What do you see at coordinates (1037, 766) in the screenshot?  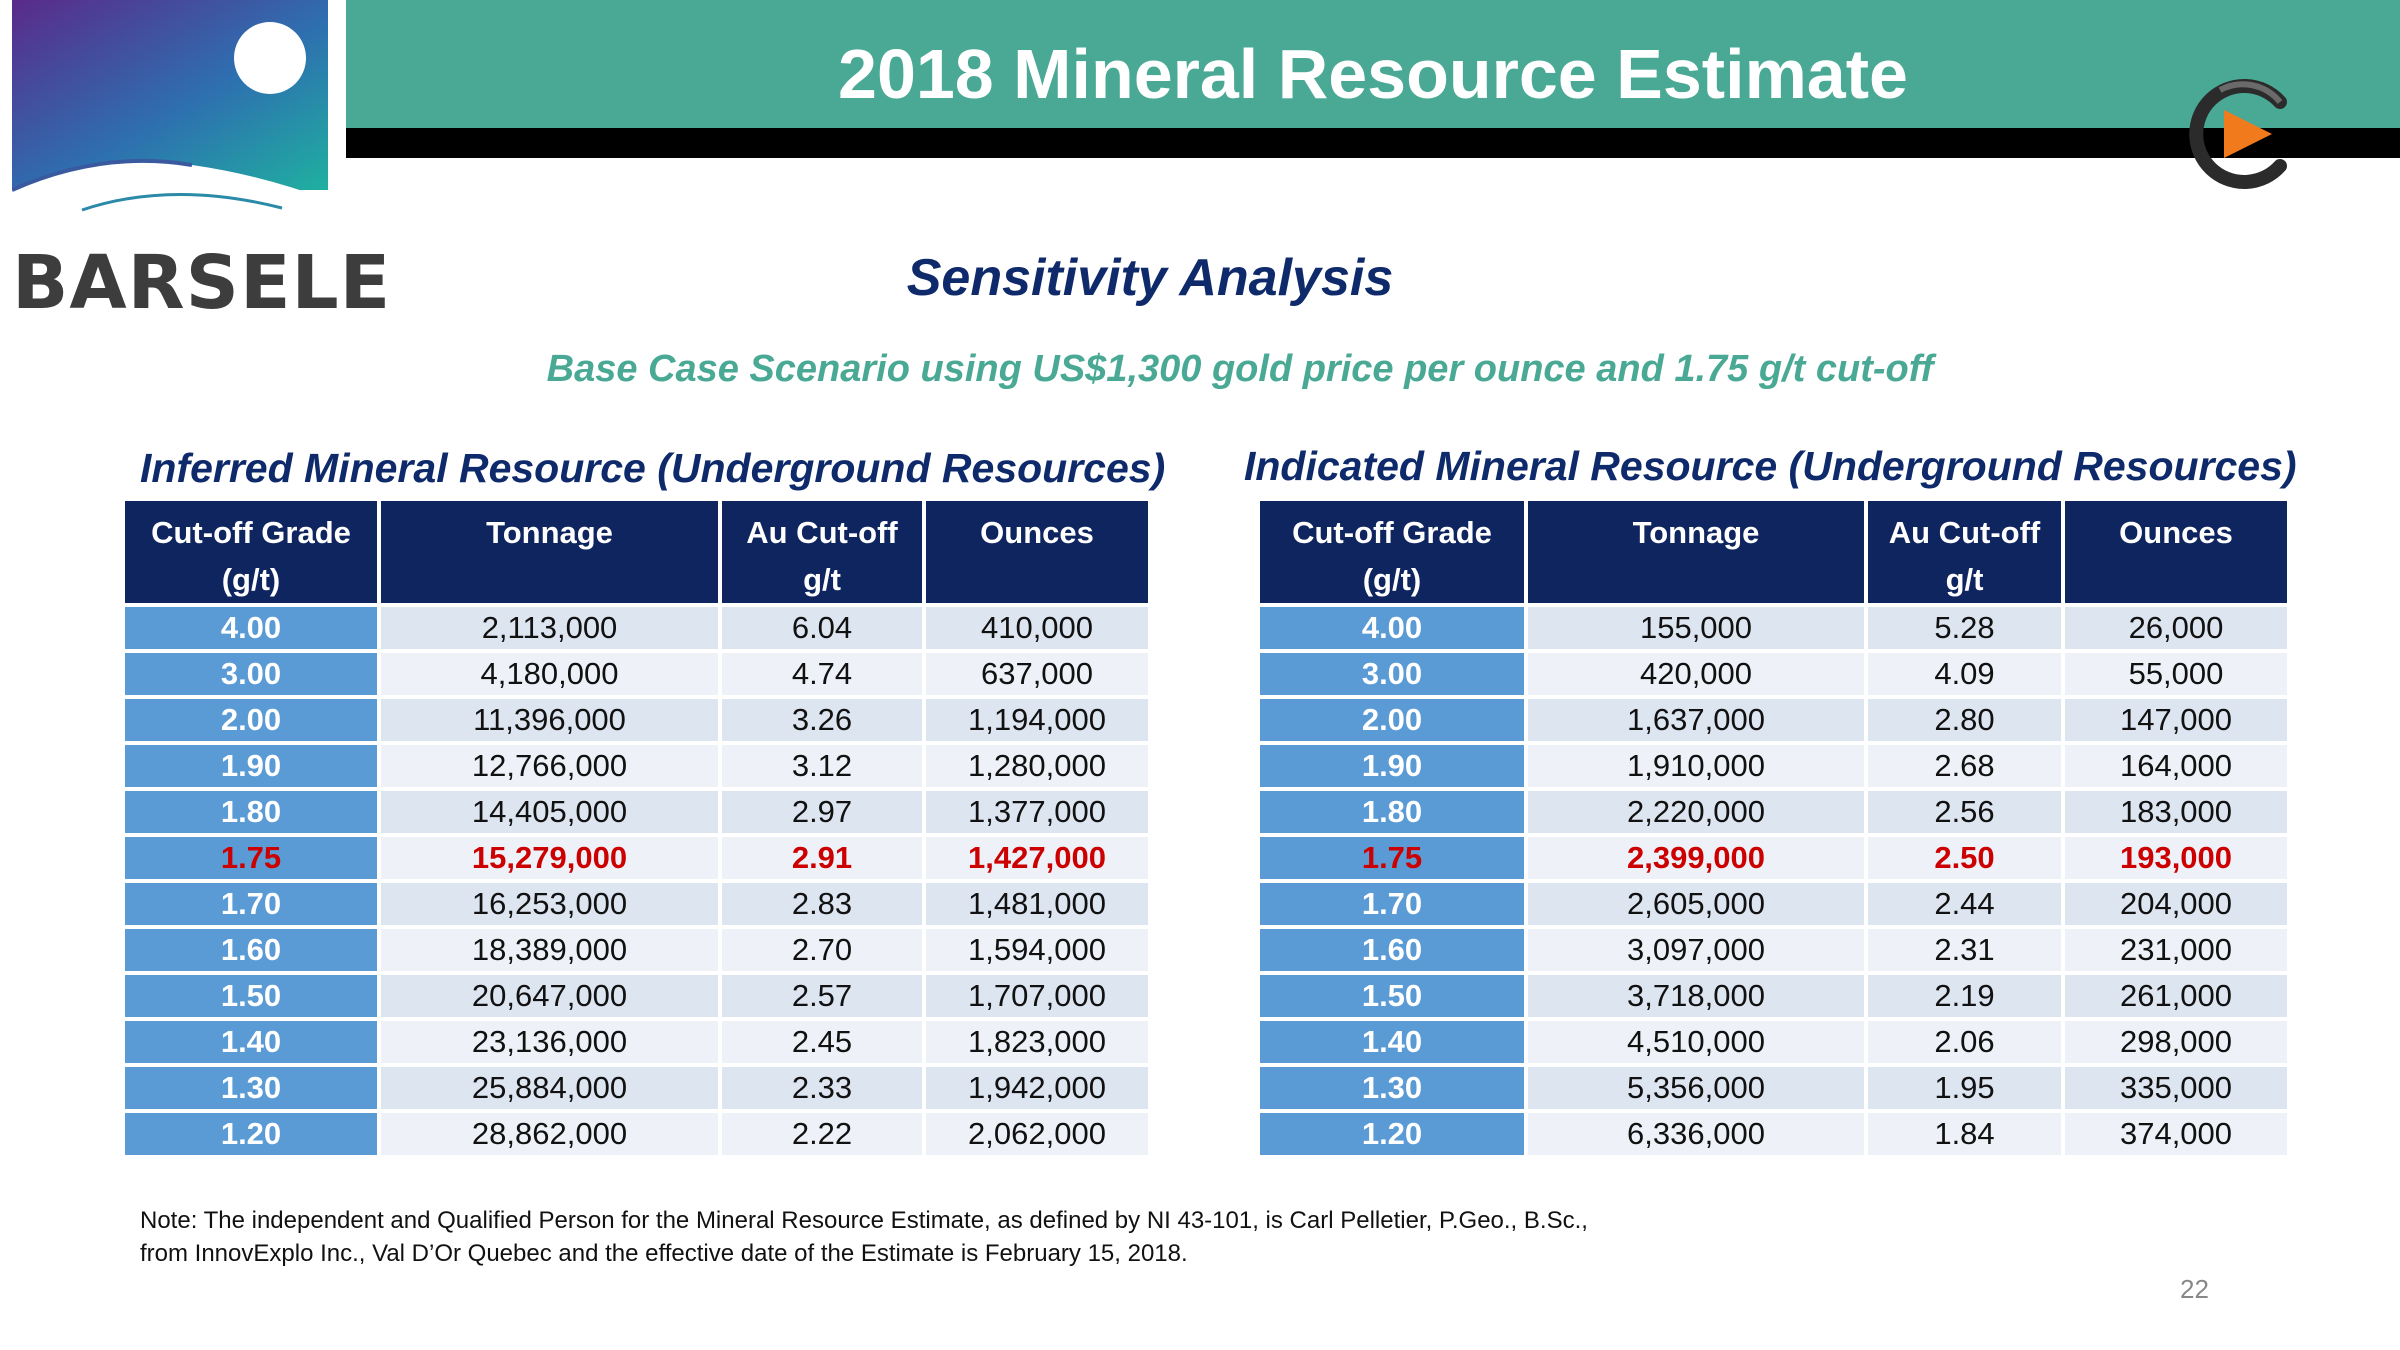 I see `table-cell: 1,280,000` at bounding box center [1037, 766].